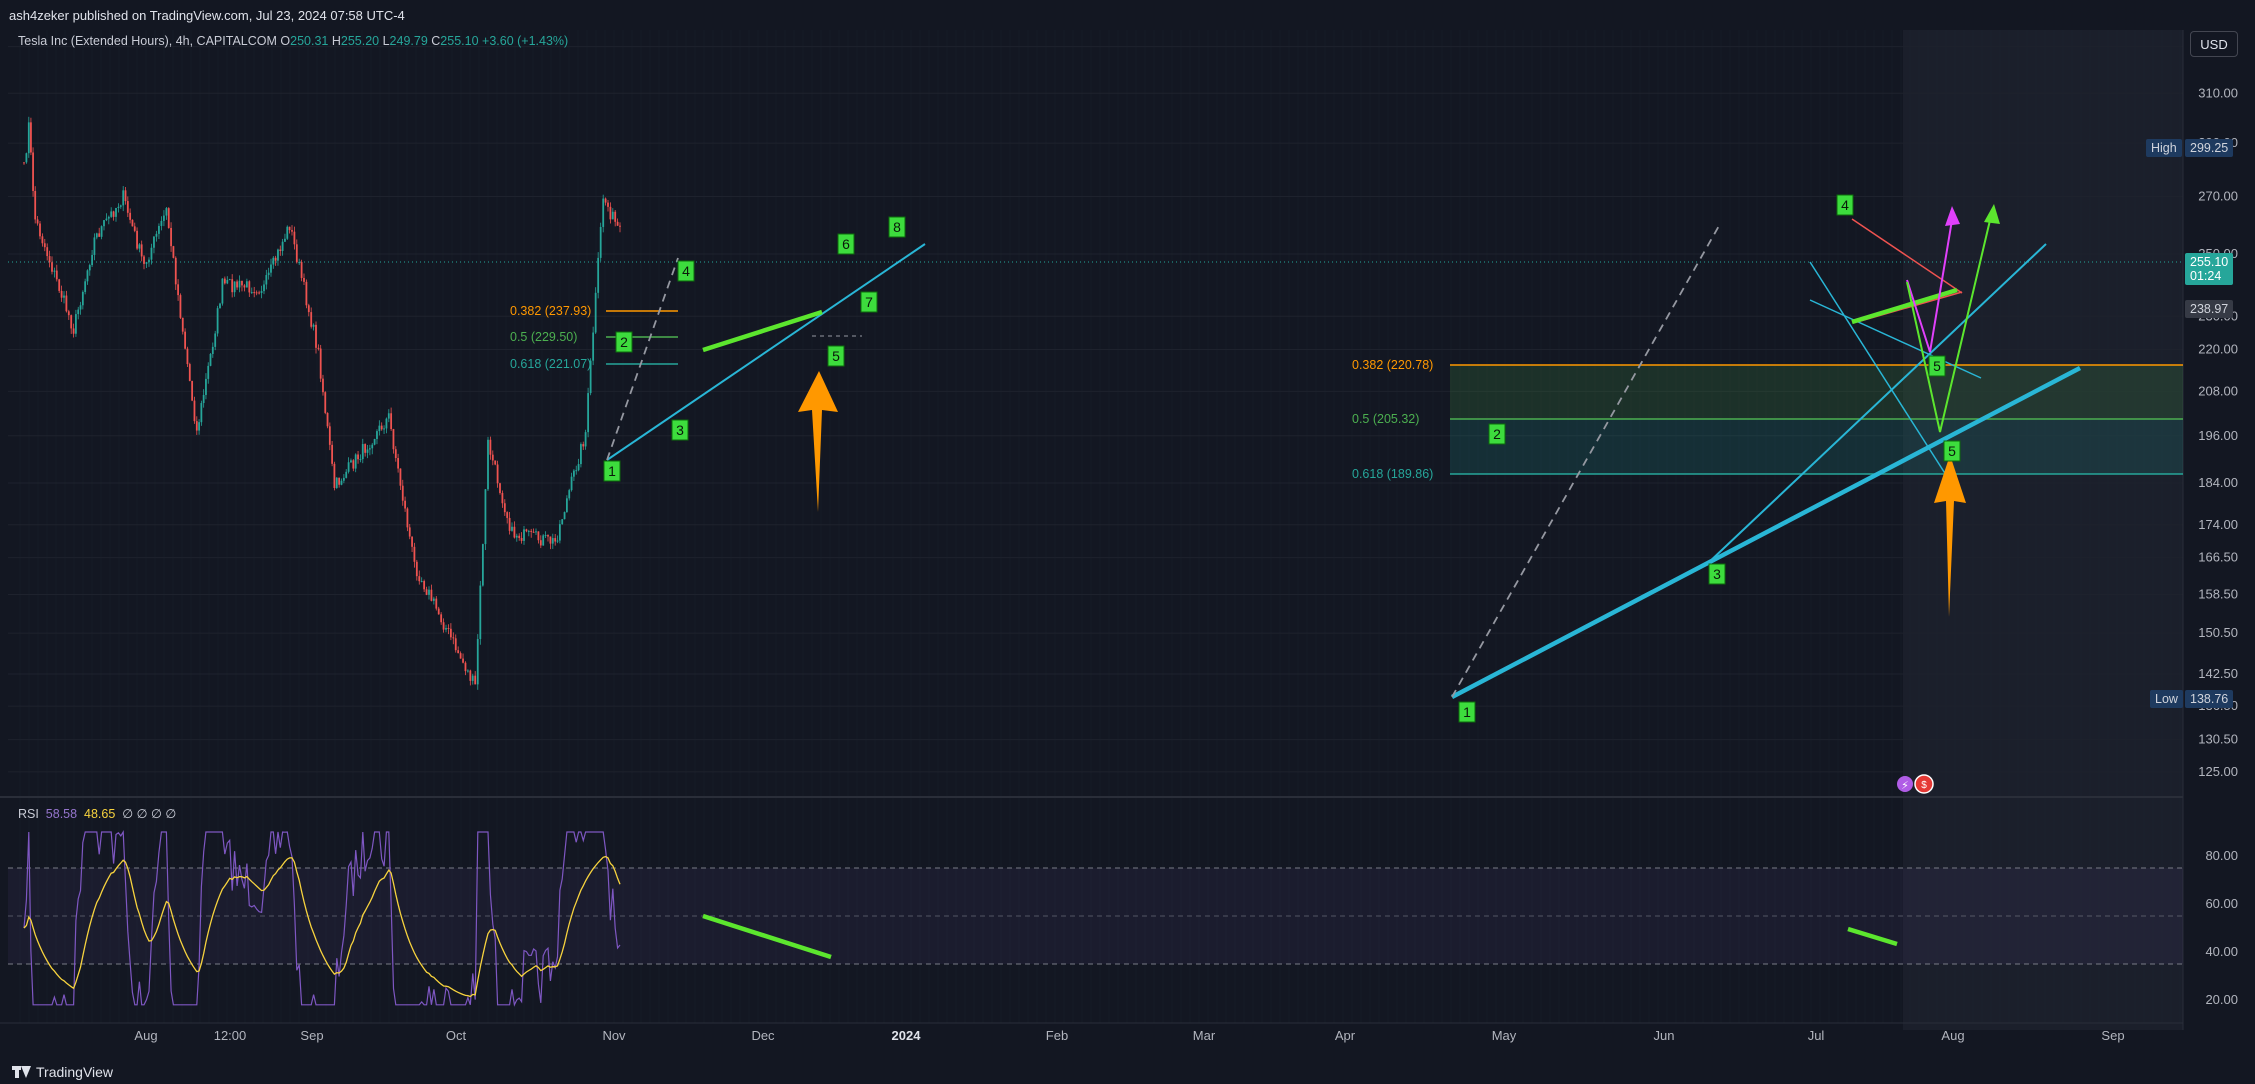 Image resolution: width=2255 pixels, height=1084 pixels. What do you see at coordinates (2214, 44) in the screenshot?
I see `currency-button: USD` at bounding box center [2214, 44].